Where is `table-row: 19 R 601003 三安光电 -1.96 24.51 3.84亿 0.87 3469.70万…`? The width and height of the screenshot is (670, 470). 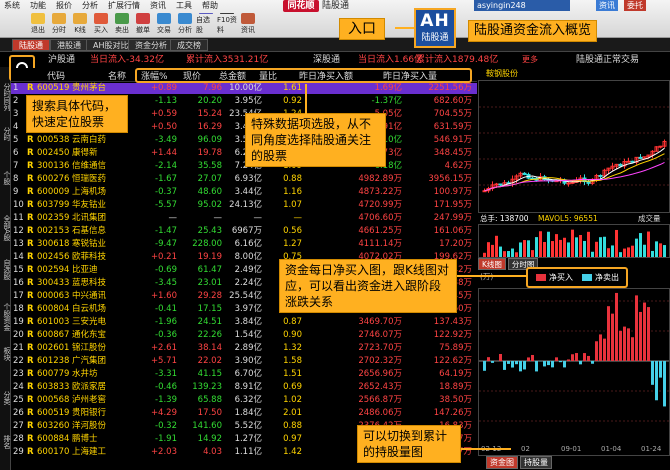 table-row: 19 R 601003 三安光电 -1.96 24.51 3.84亿 0.87 3469.70万… is located at coordinates (244, 322).